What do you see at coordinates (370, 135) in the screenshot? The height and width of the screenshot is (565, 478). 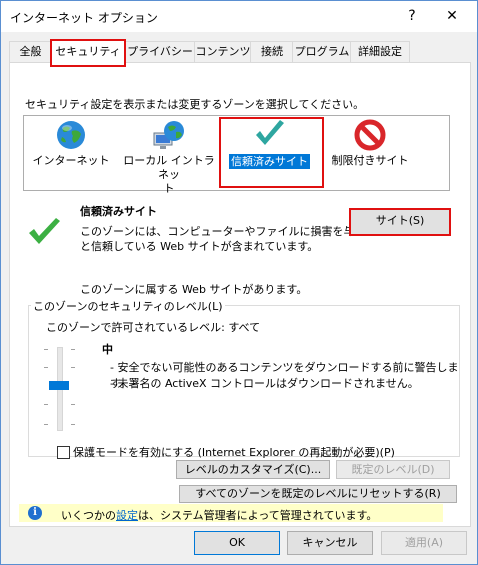 I see `restricted-icon` at bounding box center [370, 135].